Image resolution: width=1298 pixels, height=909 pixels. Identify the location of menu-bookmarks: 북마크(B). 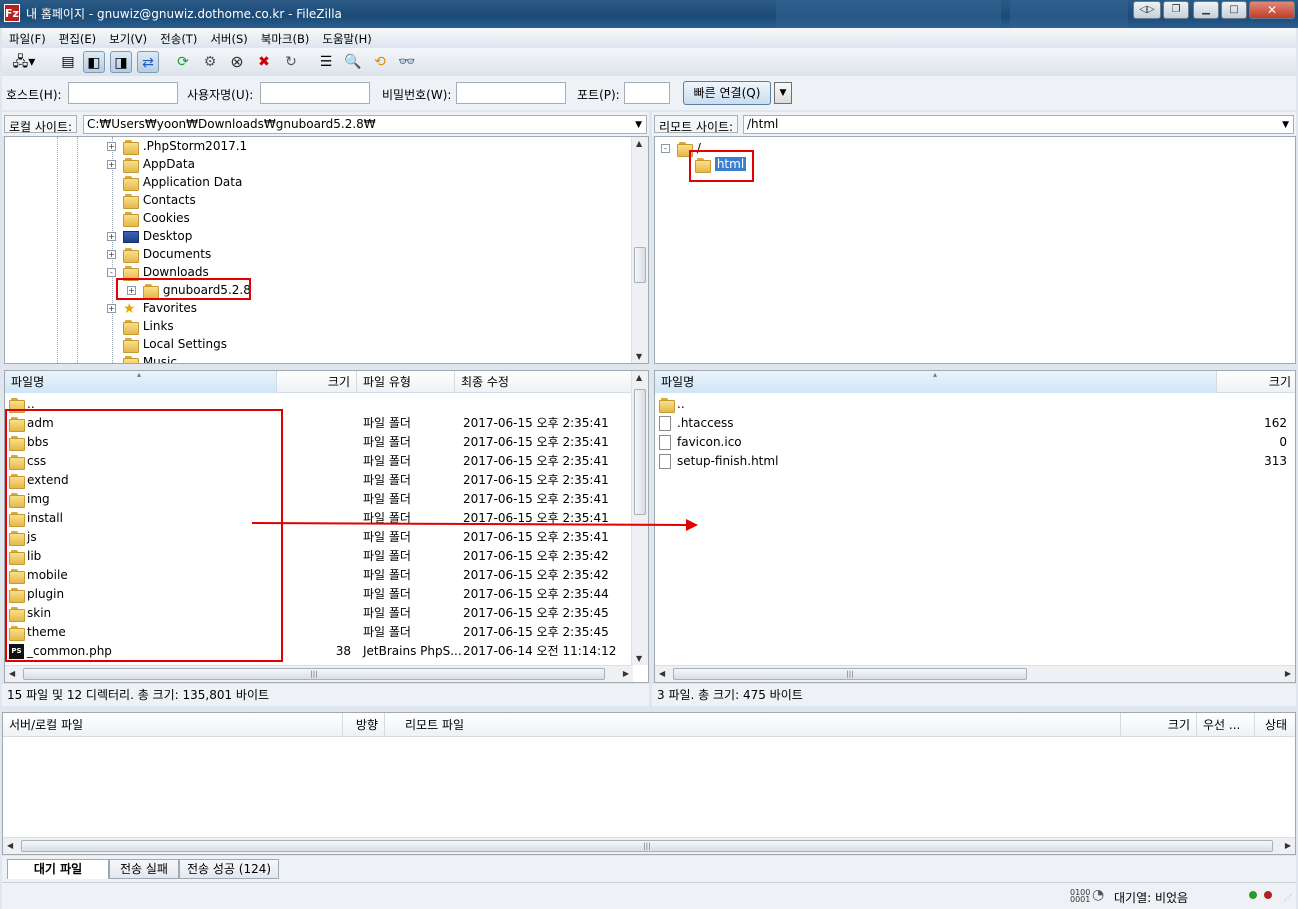
(285, 37).